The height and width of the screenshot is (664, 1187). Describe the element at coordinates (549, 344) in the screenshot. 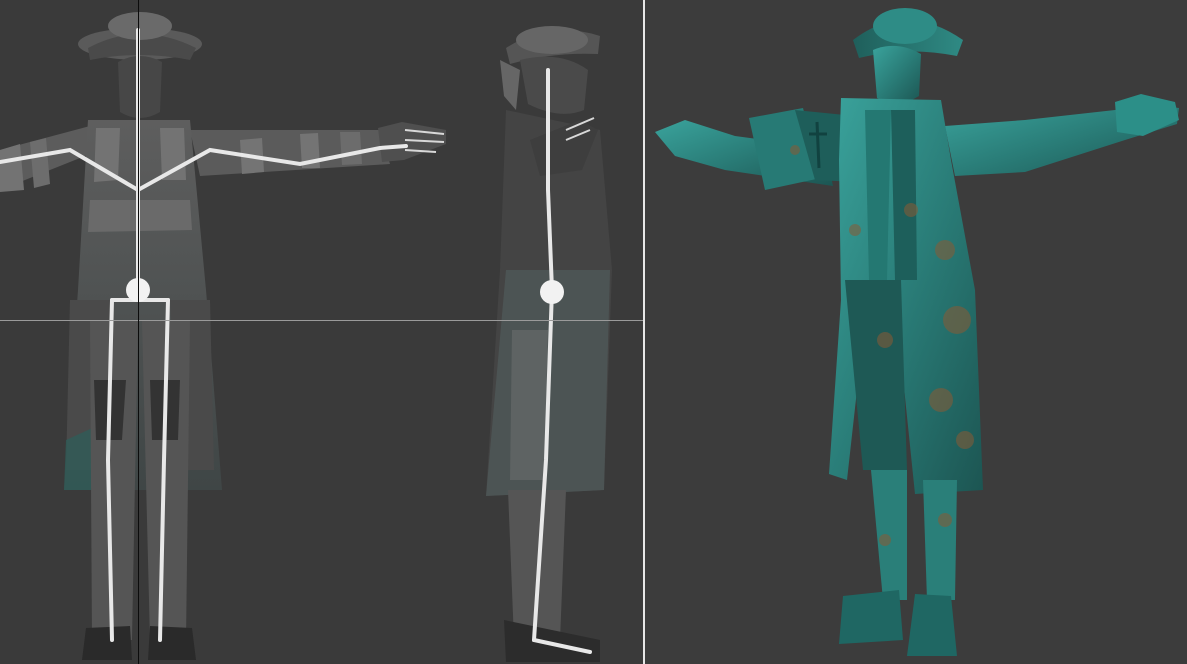

I see `side-view-character` at that location.